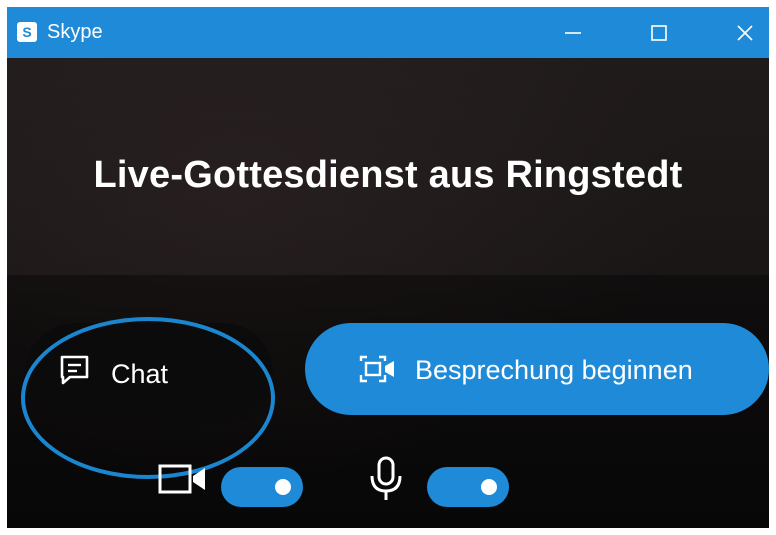  Describe the element at coordinates (489, 487) in the screenshot. I see `microphone-toggle-knob` at that location.